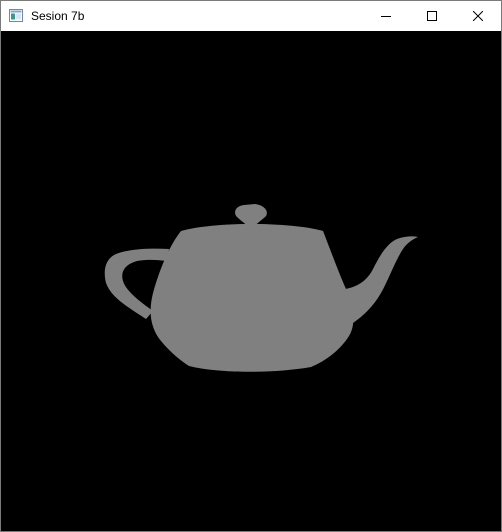 The width and height of the screenshot is (502, 532). What do you see at coordinates (58, 16) in the screenshot?
I see `window-title: Sesion 7b` at bounding box center [58, 16].